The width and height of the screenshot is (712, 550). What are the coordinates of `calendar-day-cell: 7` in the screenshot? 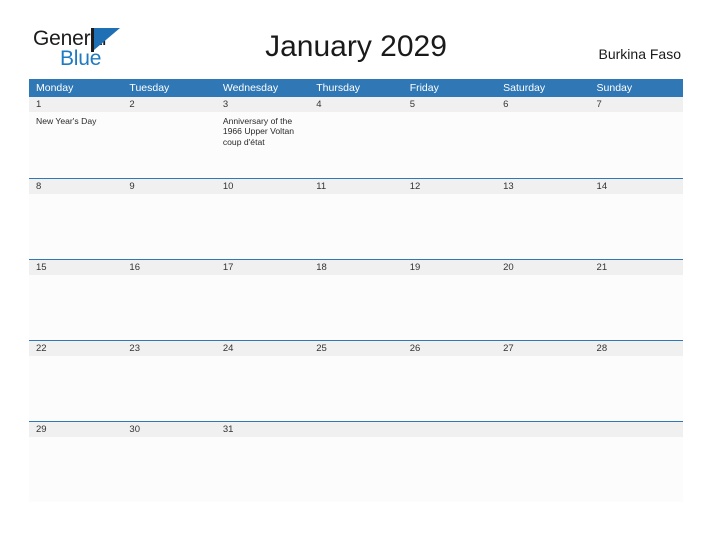 It's located at (636, 137).